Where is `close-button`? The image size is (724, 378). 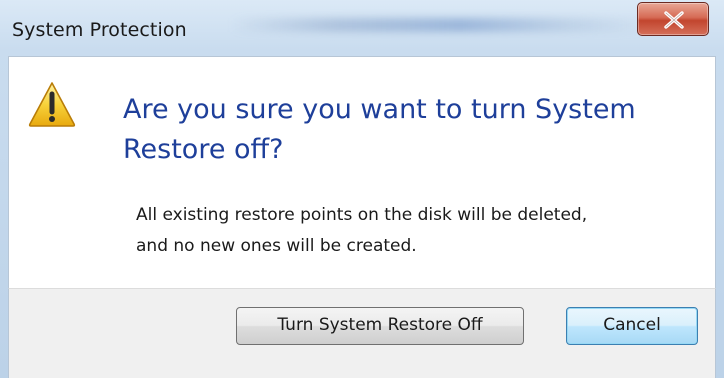
close-button is located at coordinates (673, 19).